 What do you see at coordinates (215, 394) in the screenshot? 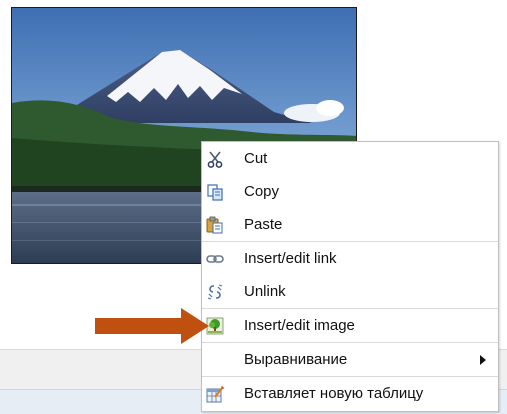
I see `table-icon` at bounding box center [215, 394].